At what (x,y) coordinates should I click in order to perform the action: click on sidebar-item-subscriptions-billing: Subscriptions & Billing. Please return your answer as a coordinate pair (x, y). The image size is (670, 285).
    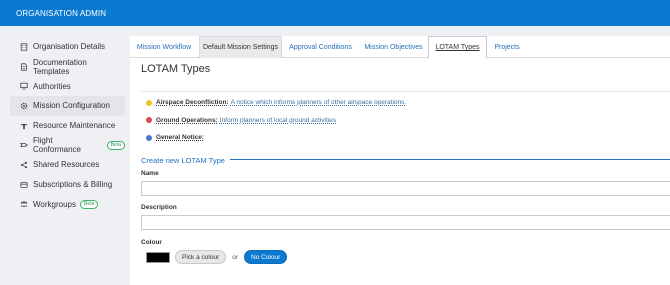
    Looking at the image, I should click on (67, 185).